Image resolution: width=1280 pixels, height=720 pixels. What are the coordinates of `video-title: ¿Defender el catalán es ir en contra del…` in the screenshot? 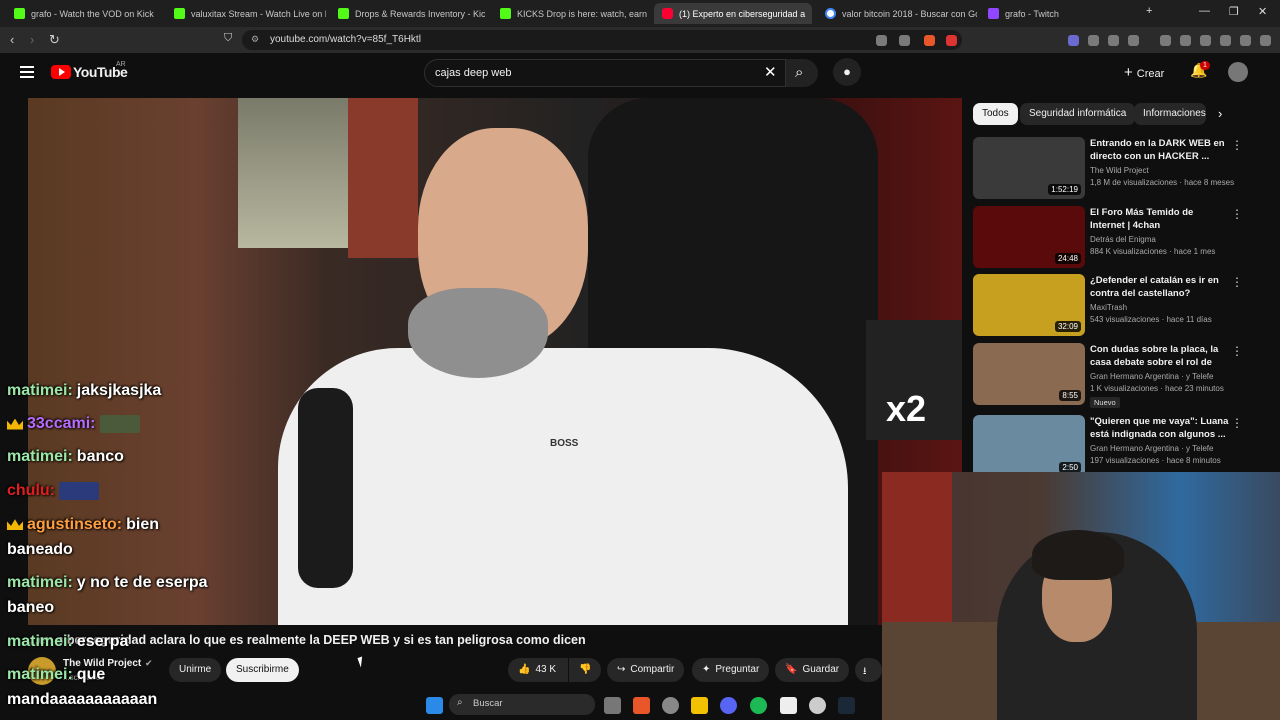 It's located at (1160, 287).